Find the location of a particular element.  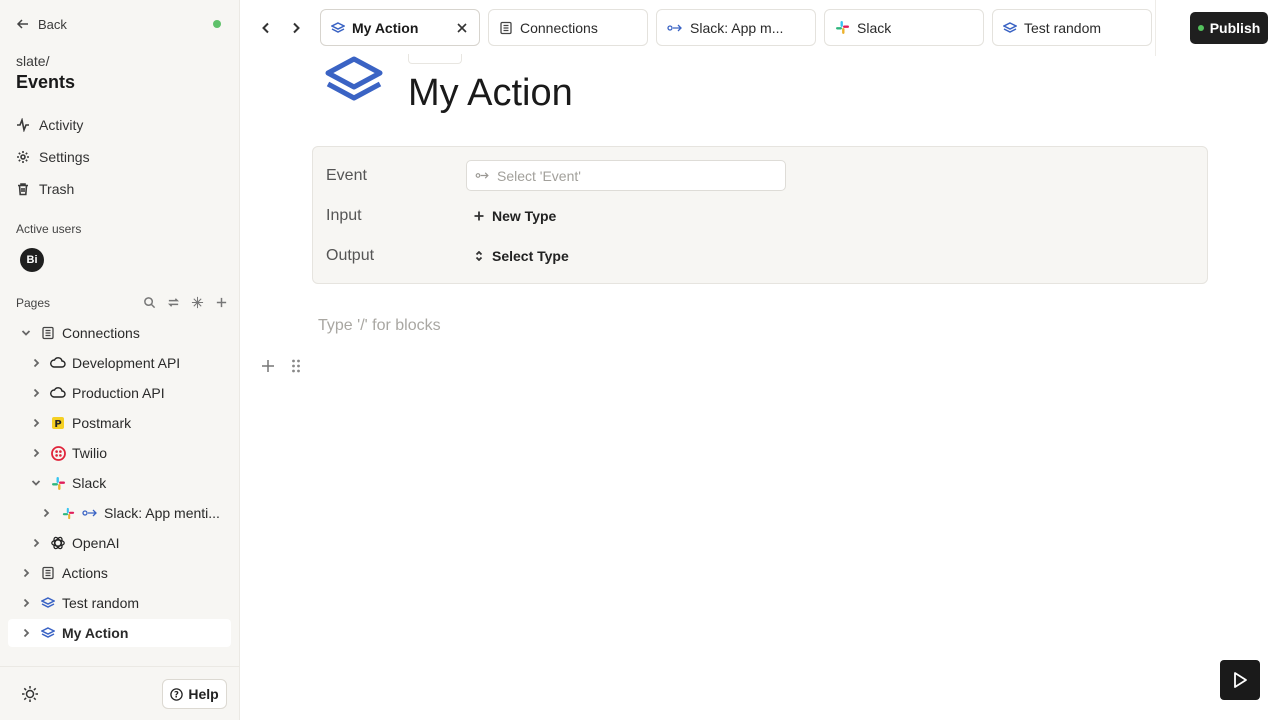

tab-my-action: My Action is located at coordinates (400, 27).